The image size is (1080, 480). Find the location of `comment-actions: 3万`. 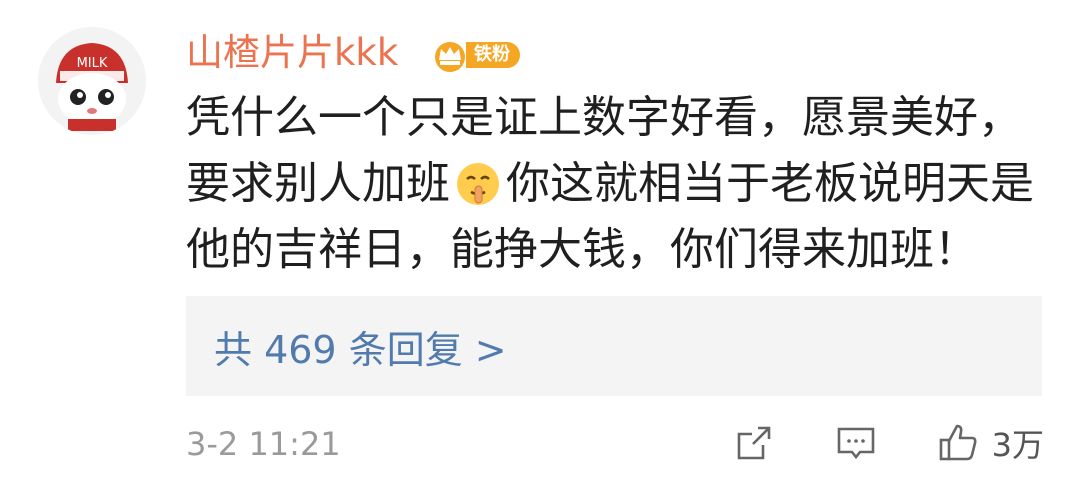

comment-actions: 3万 is located at coordinates (859, 443).